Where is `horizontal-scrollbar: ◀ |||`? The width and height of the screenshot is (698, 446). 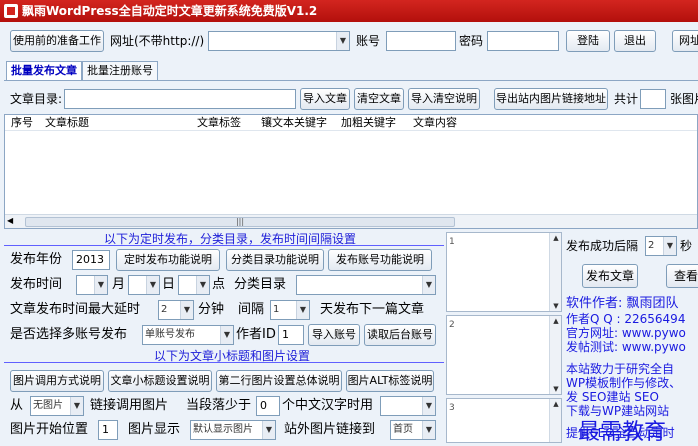
horizontal-scrollbar: ◀ ||| is located at coordinates (351, 221).